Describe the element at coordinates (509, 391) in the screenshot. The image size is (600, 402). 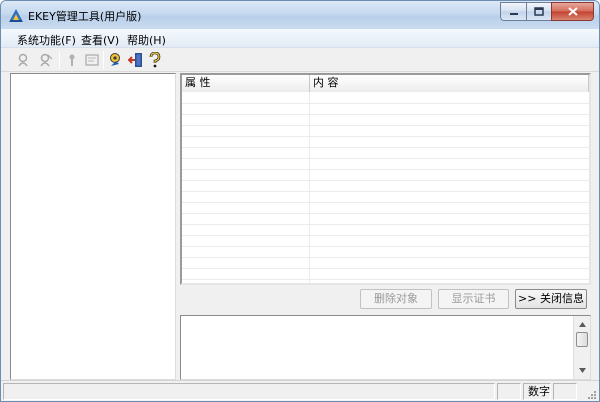
I see `status-pane-indicator` at that location.